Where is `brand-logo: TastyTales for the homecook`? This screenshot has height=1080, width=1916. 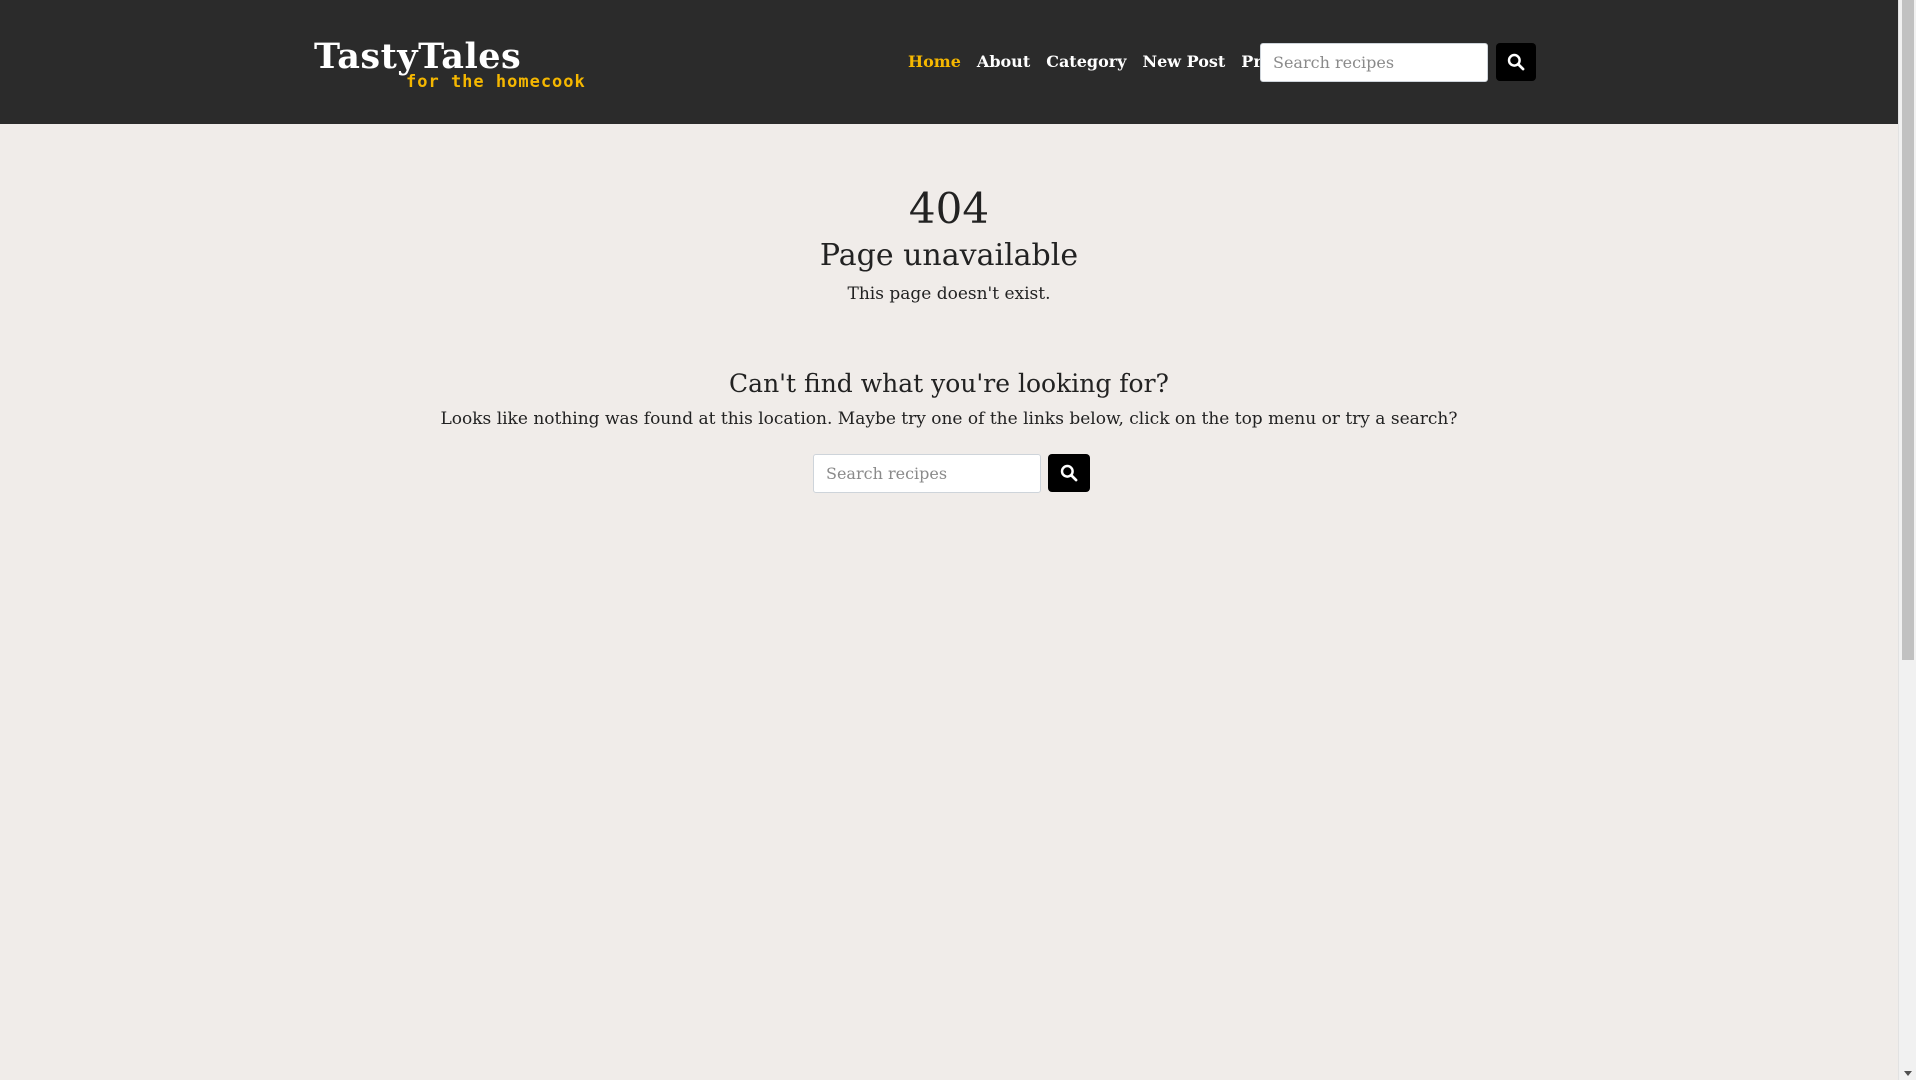
brand-logo: TastyTales for the homecook is located at coordinates (449, 64).